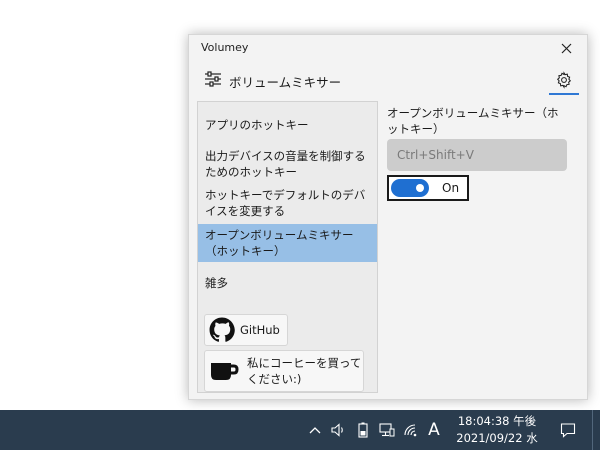 The width and height of the screenshot is (600, 450). I want to click on notifications-button, so click(568, 430).